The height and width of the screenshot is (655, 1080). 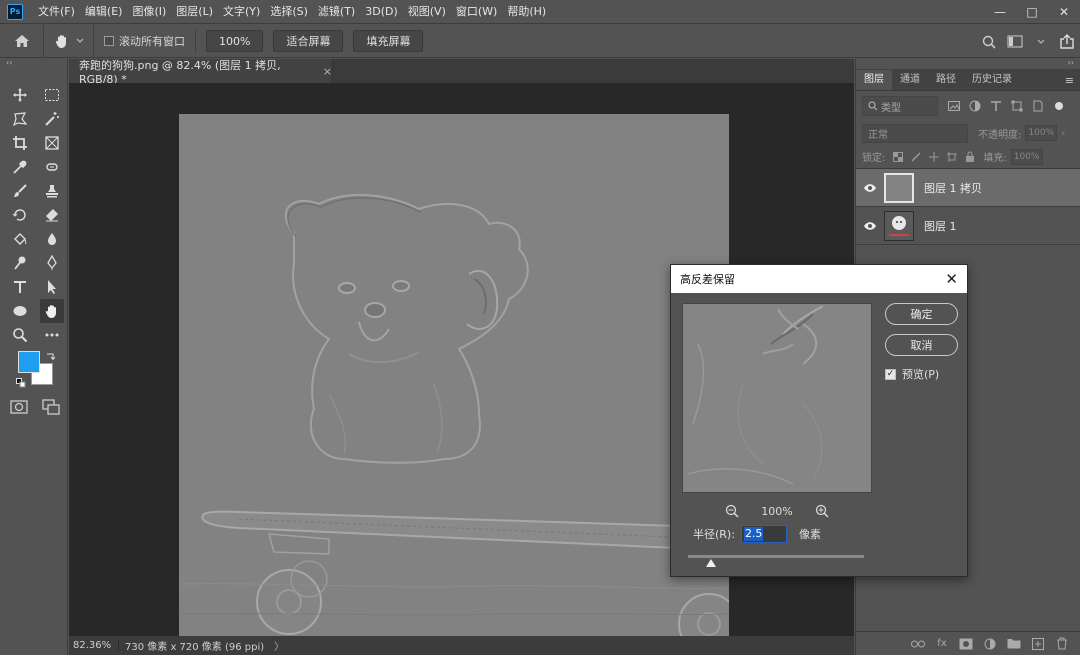 What do you see at coordinates (1041, 133) in the screenshot?
I see `opacity-field: 100%` at bounding box center [1041, 133].